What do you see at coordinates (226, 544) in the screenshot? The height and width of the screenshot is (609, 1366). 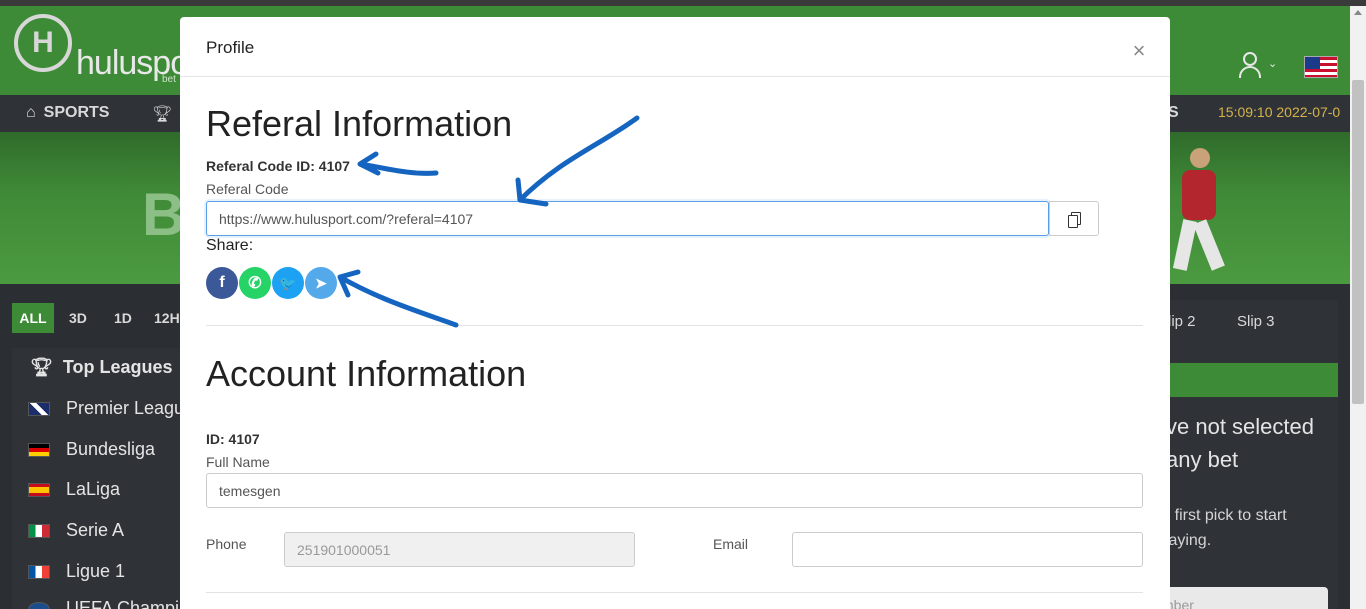 I see `phone-label: Phone` at bounding box center [226, 544].